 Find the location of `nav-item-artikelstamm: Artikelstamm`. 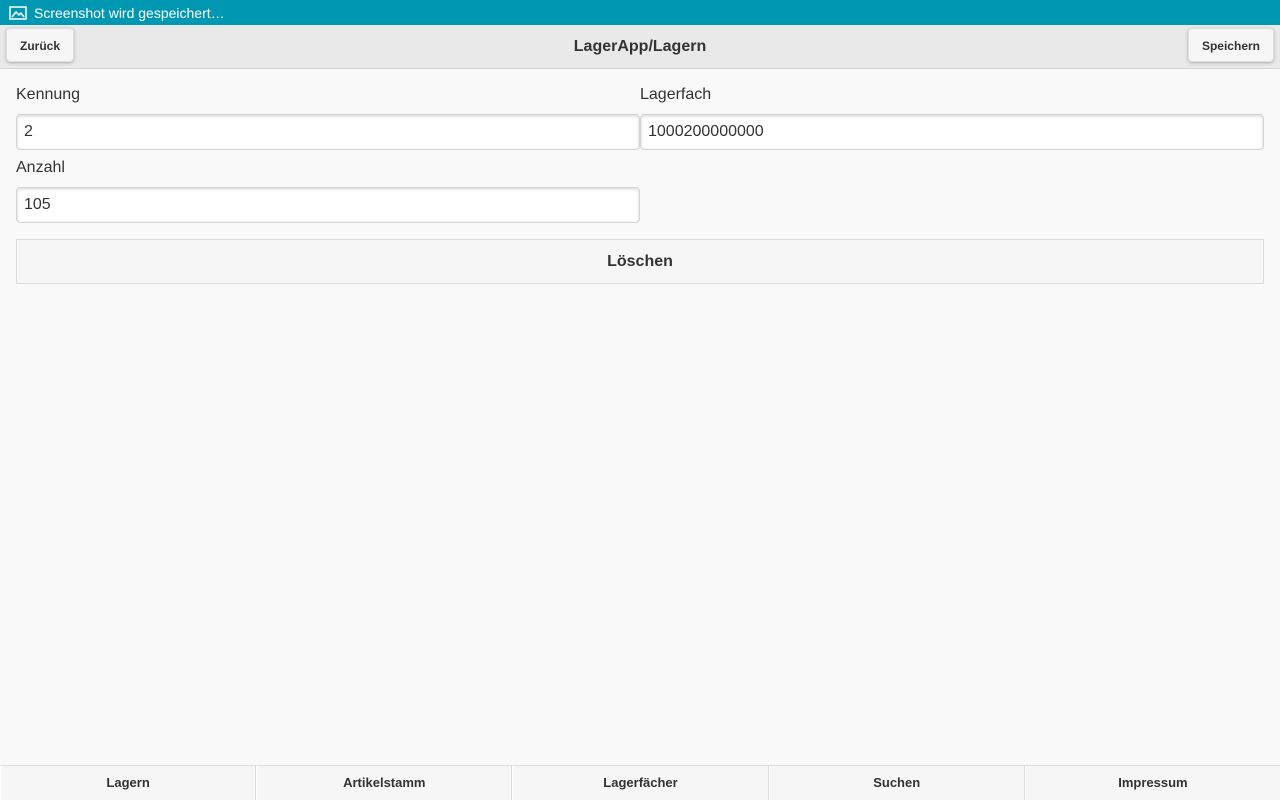

nav-item-artikelstamm: Artikelstamm is located at coordinates (384, 783).